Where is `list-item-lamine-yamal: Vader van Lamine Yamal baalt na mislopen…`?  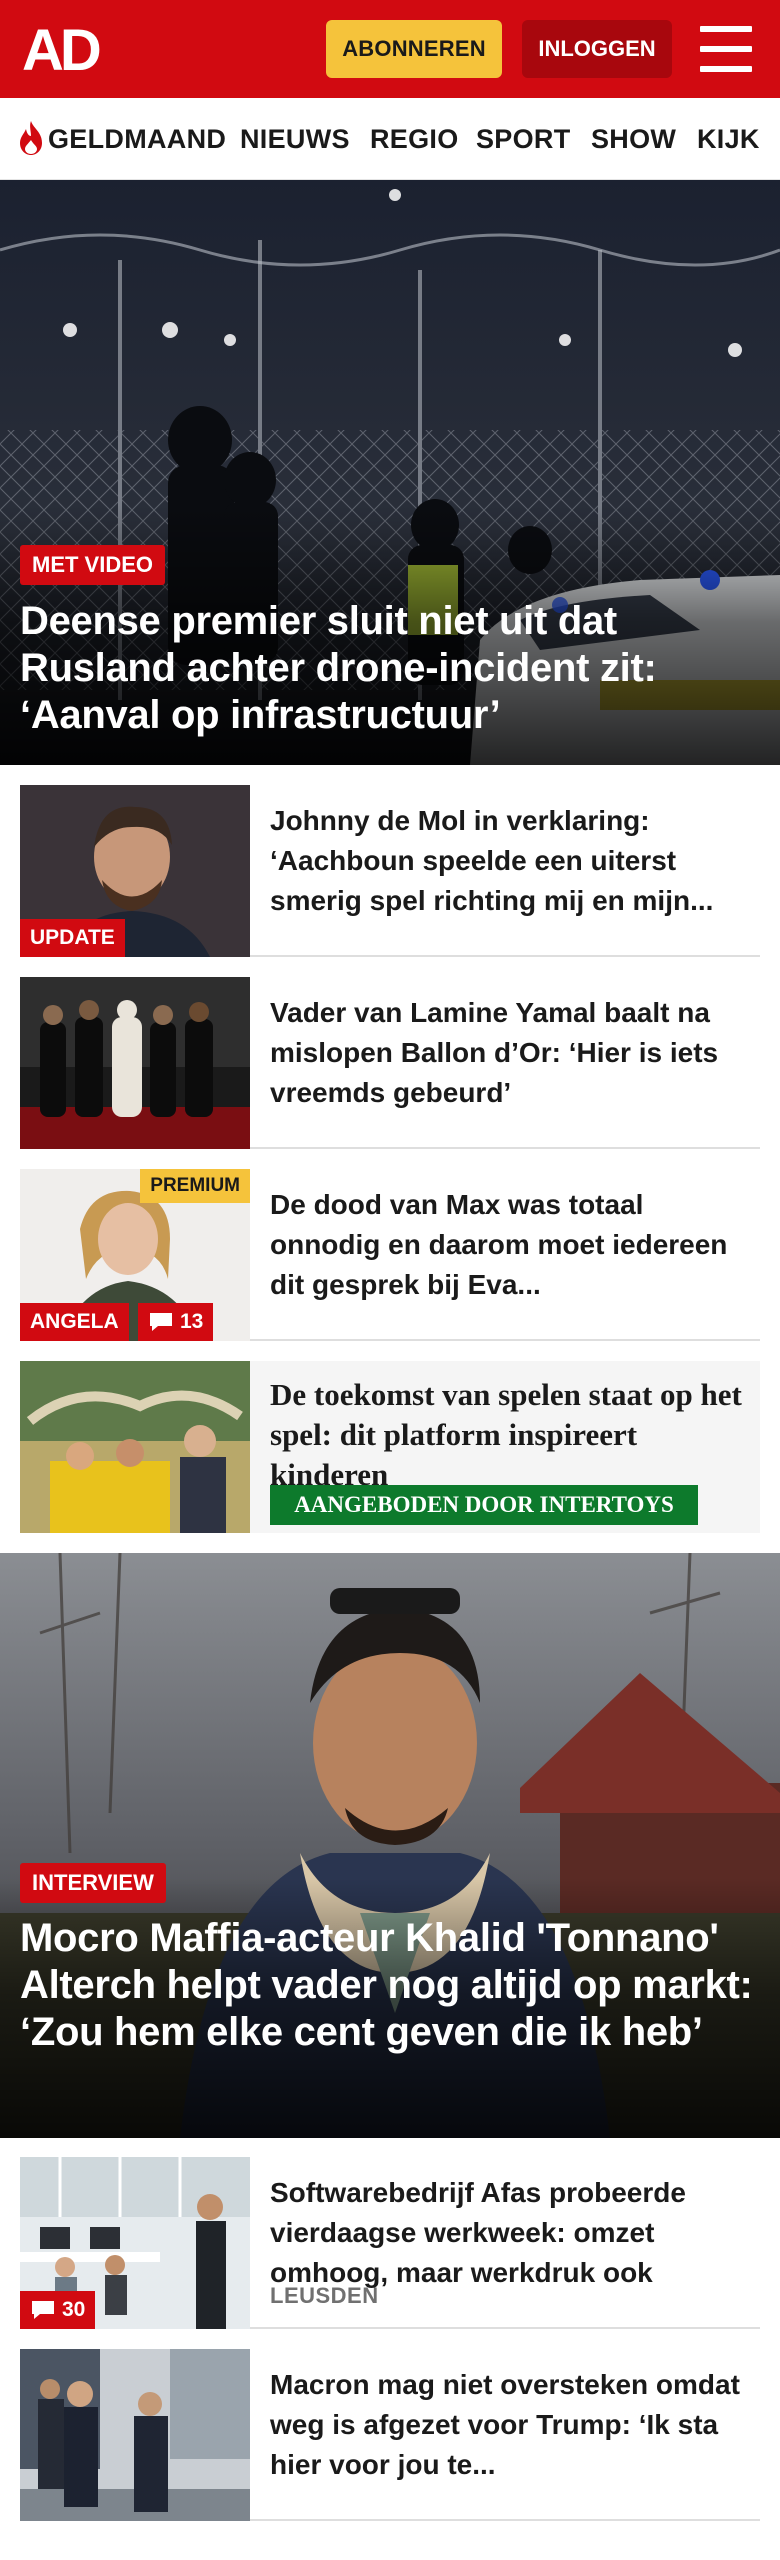 list-item-lamine-yamal: Vader van Lamine Yamal baalt na mislopen… is located at coordinates (390, 1063).